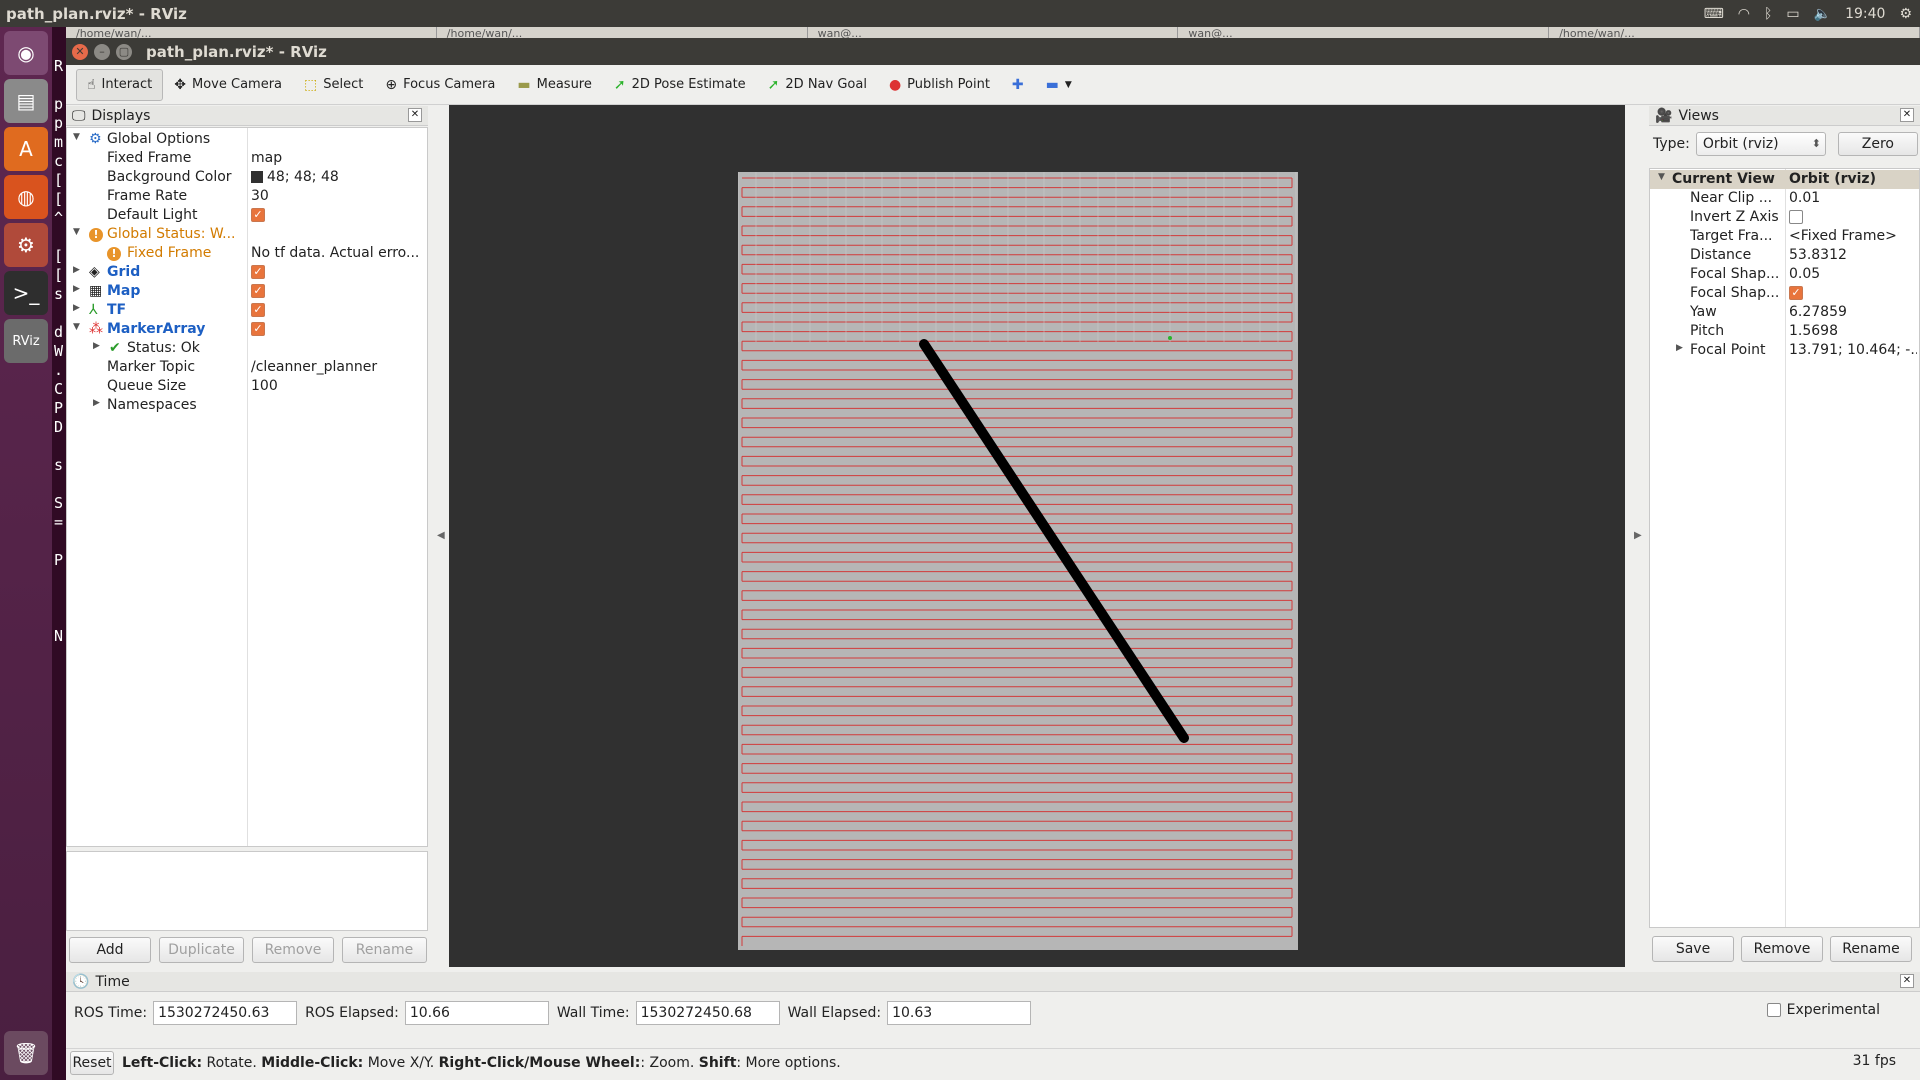 The height and width of the screenshot is (1080, 1920). Describe the element at coordinates (1871, 949) in the screenshot. I see `rename-view-button: Rename` at that location.